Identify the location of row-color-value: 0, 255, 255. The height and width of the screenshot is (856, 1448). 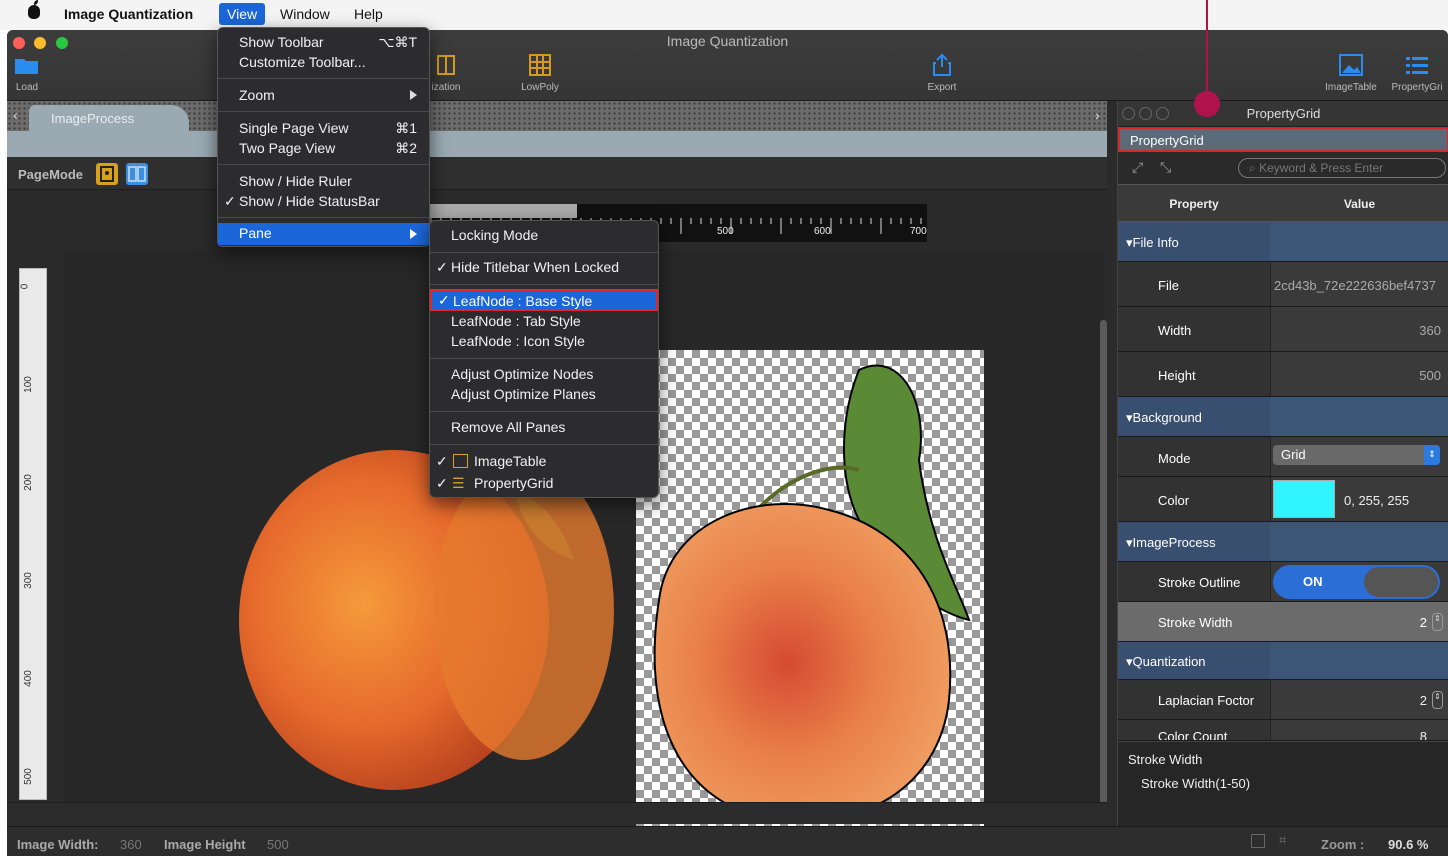
(1377, 500).